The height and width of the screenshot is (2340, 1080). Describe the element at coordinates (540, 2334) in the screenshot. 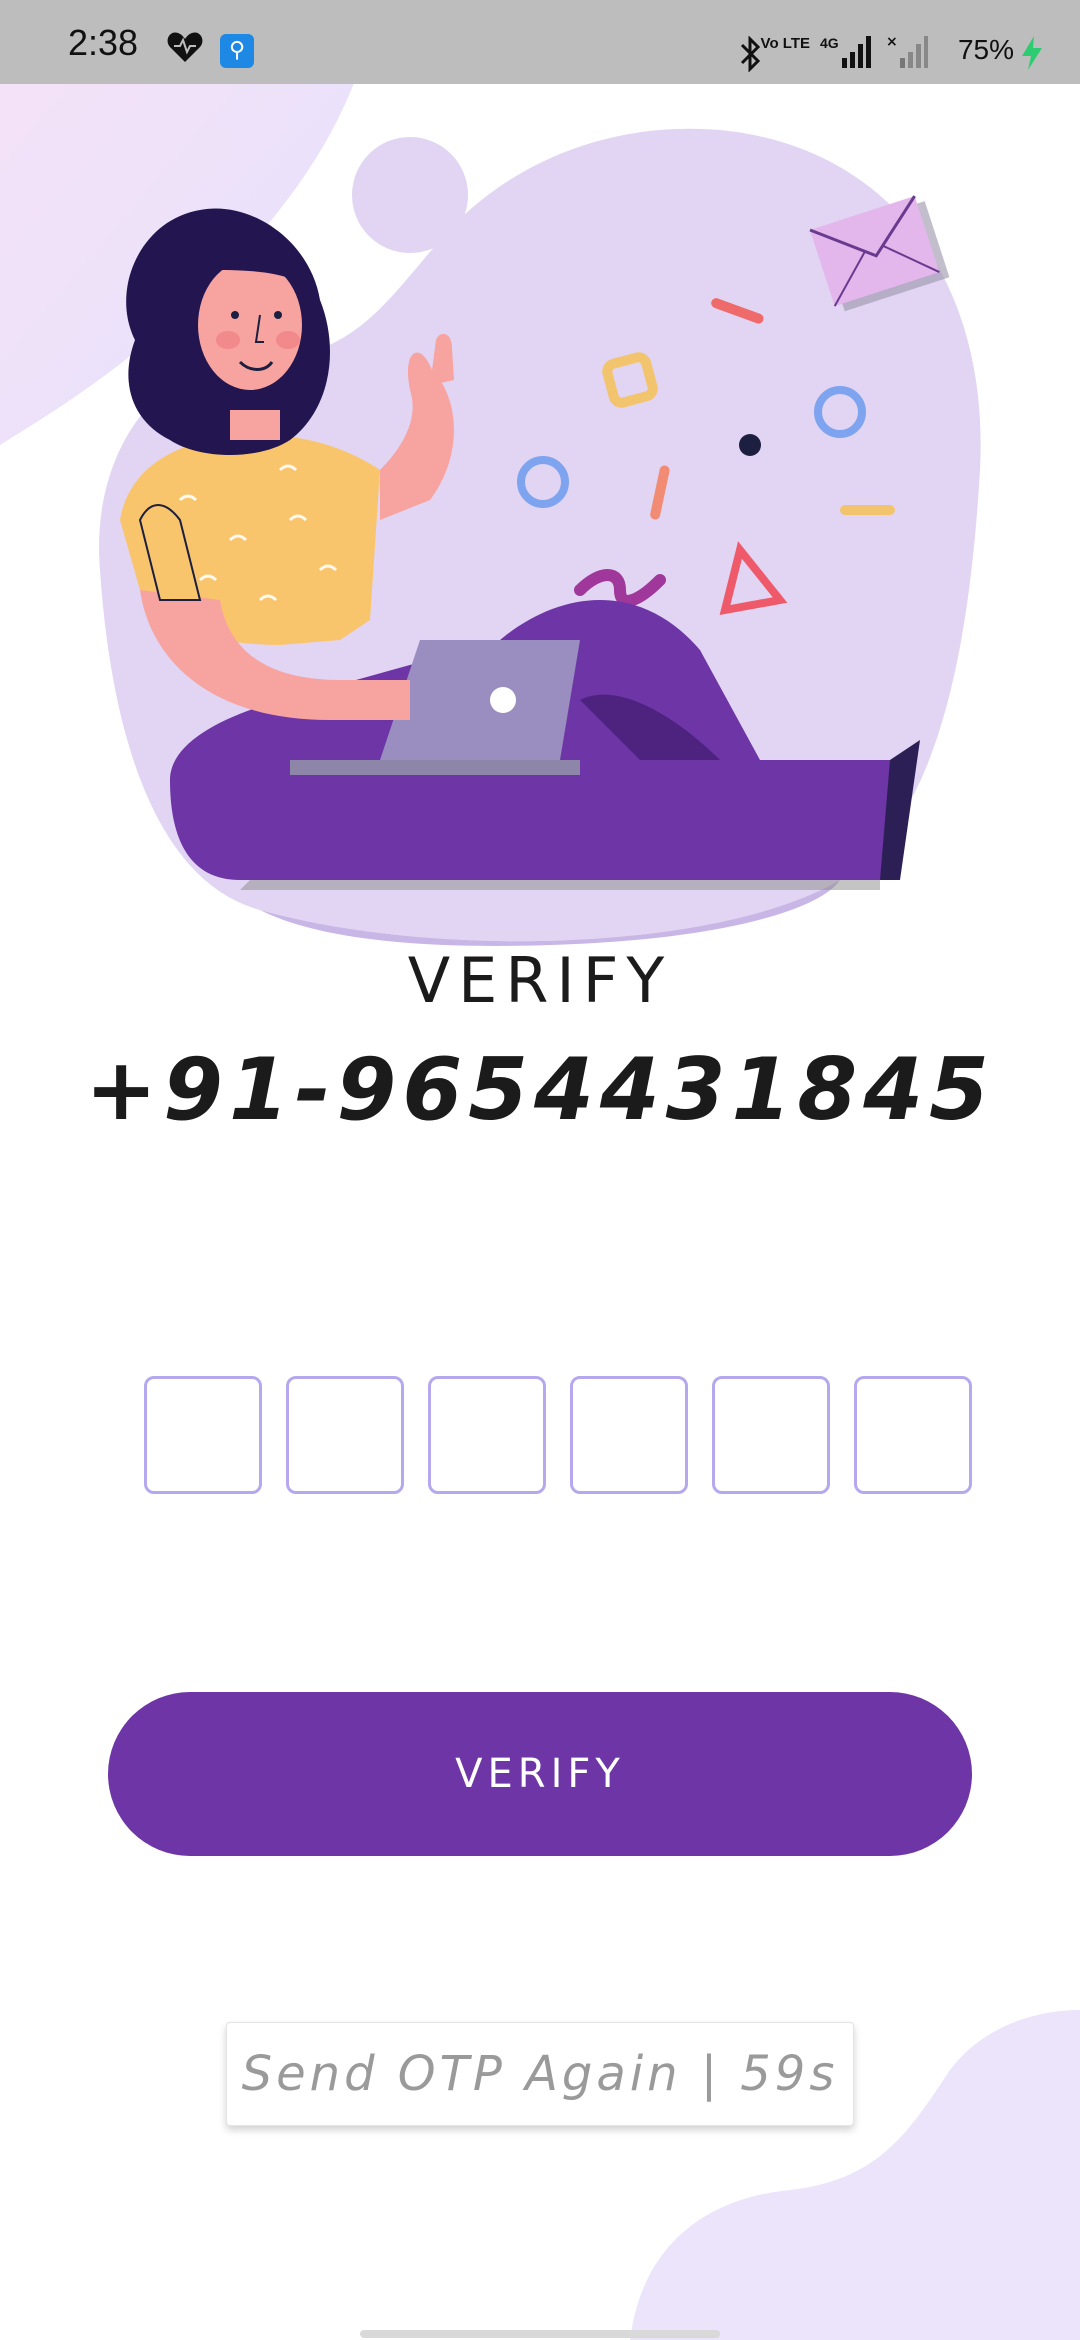

I see `home-indicator` at that location.